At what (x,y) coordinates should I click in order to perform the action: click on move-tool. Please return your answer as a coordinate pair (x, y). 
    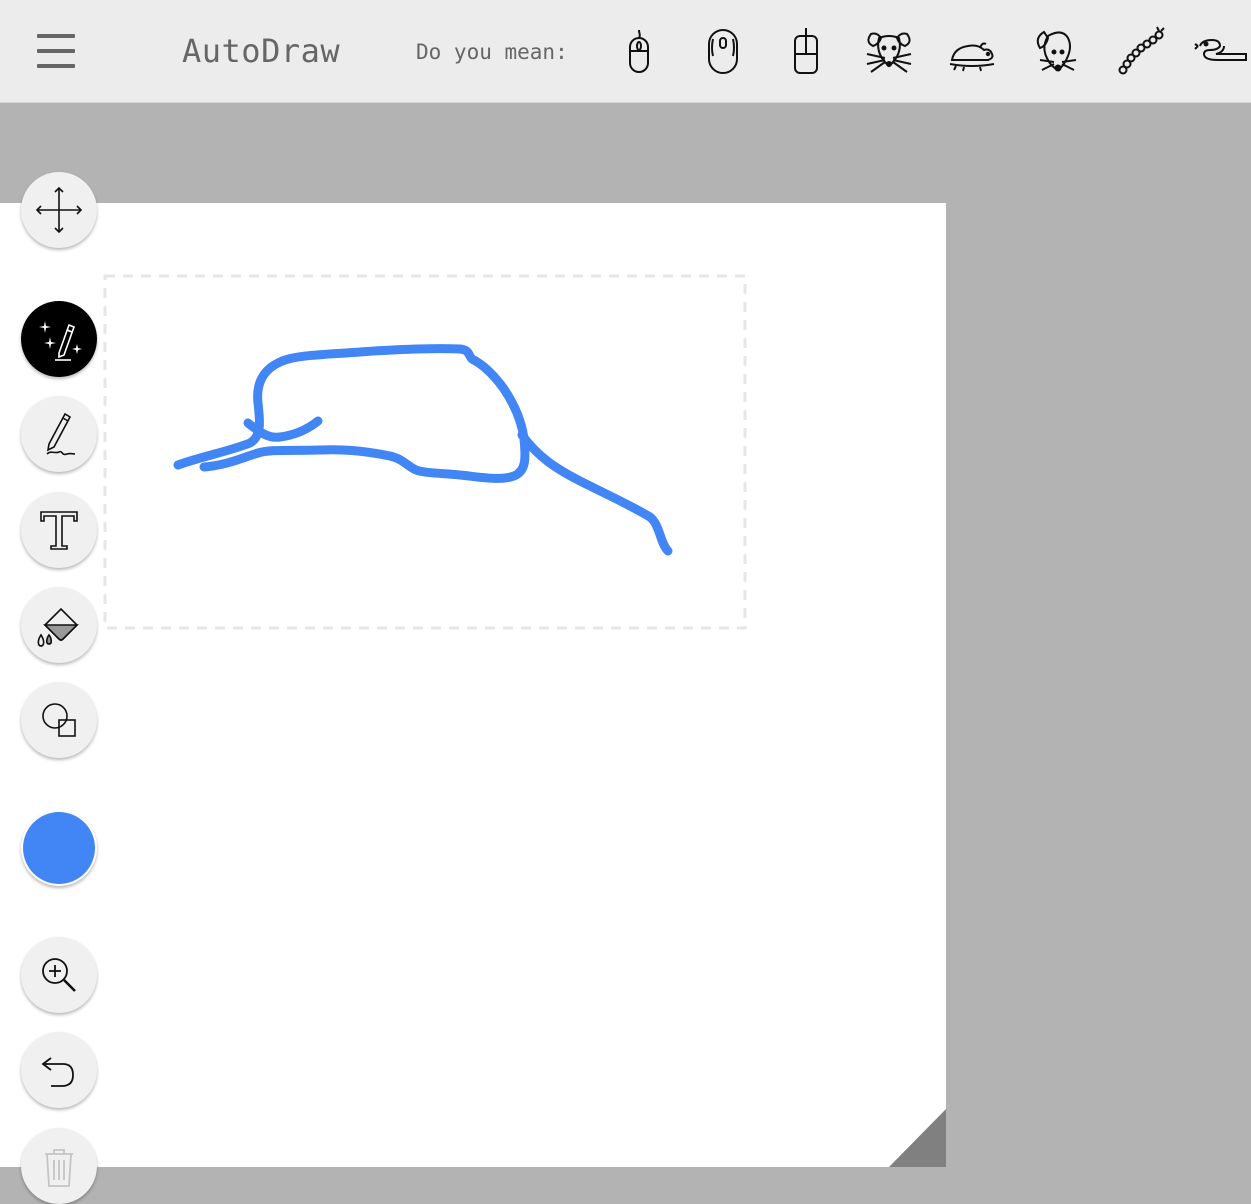
    Looking at the image, I should click on (59, 210).